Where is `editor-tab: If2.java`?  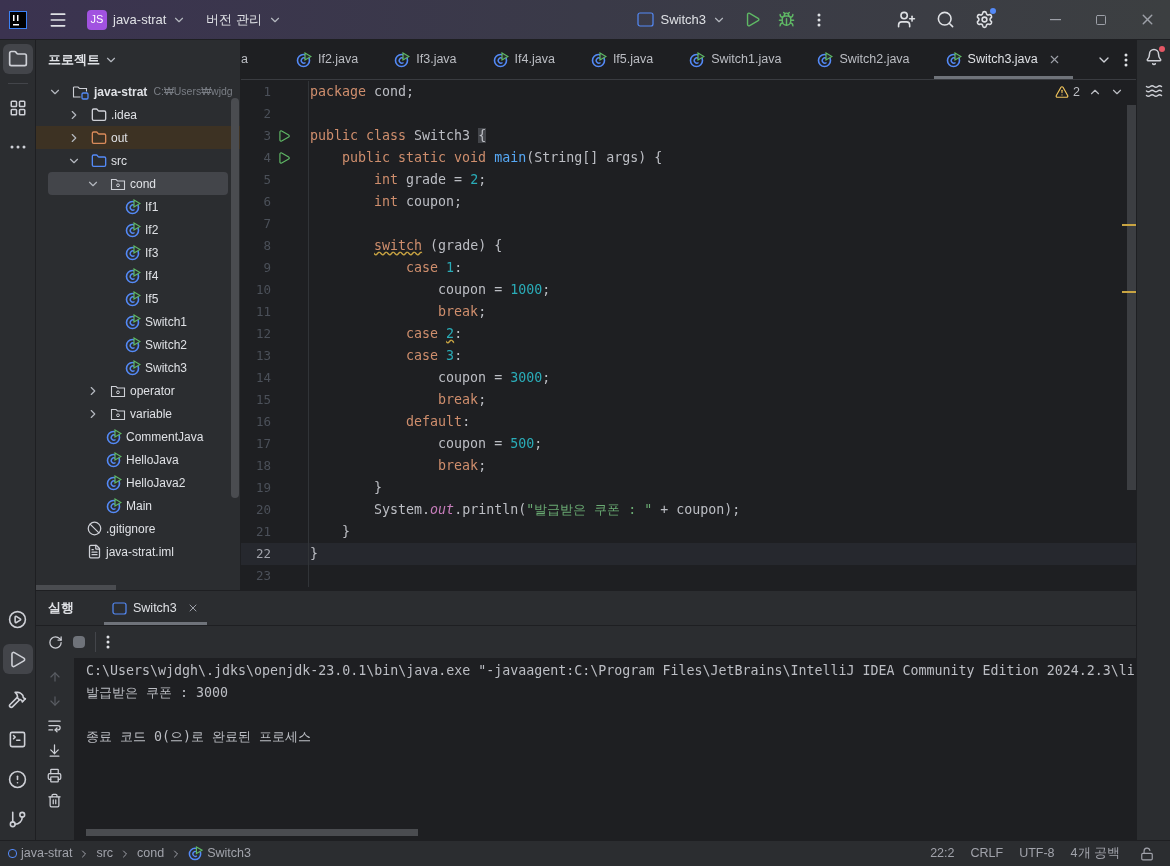 editor-tab: If2.java is located at coordinates (327, 59).